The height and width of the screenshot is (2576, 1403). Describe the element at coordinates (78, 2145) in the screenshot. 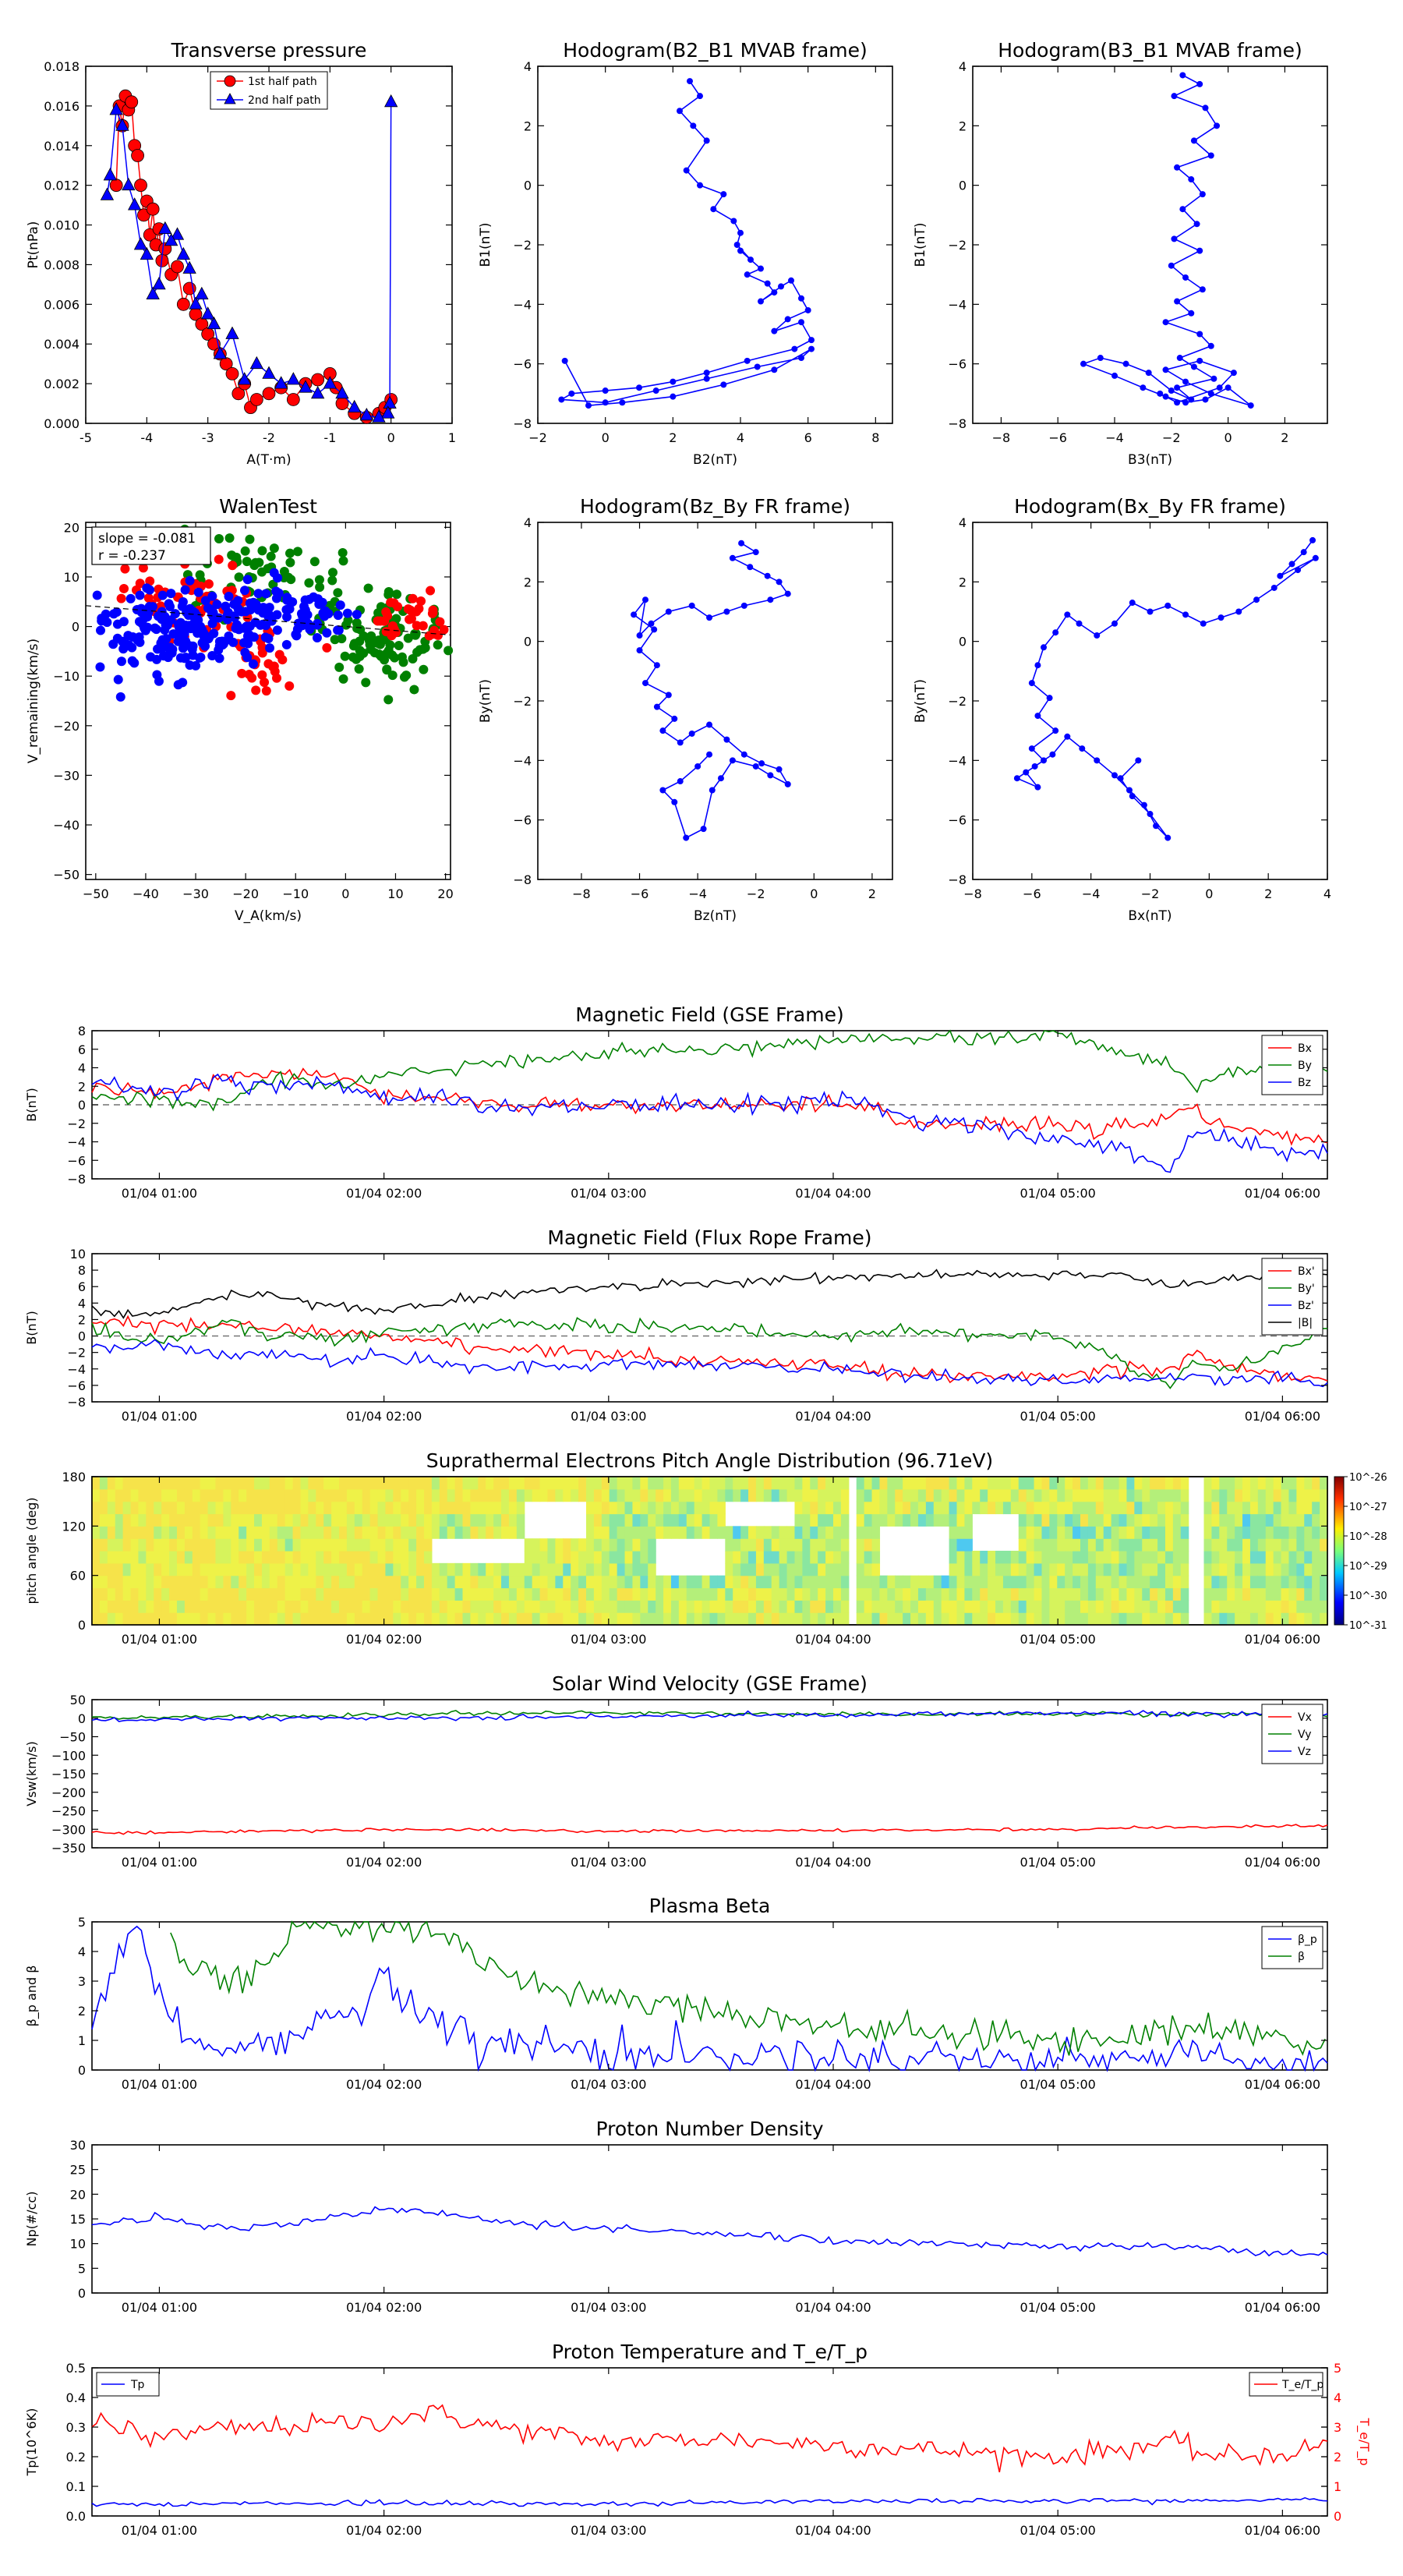

I see `y-tick-label: 30` at that location.